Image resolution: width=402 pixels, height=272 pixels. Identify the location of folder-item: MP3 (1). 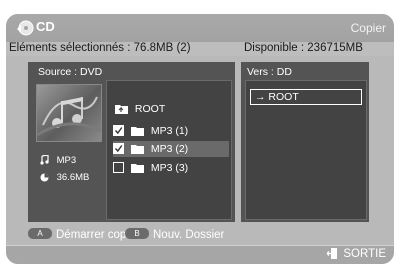
(150, 131).